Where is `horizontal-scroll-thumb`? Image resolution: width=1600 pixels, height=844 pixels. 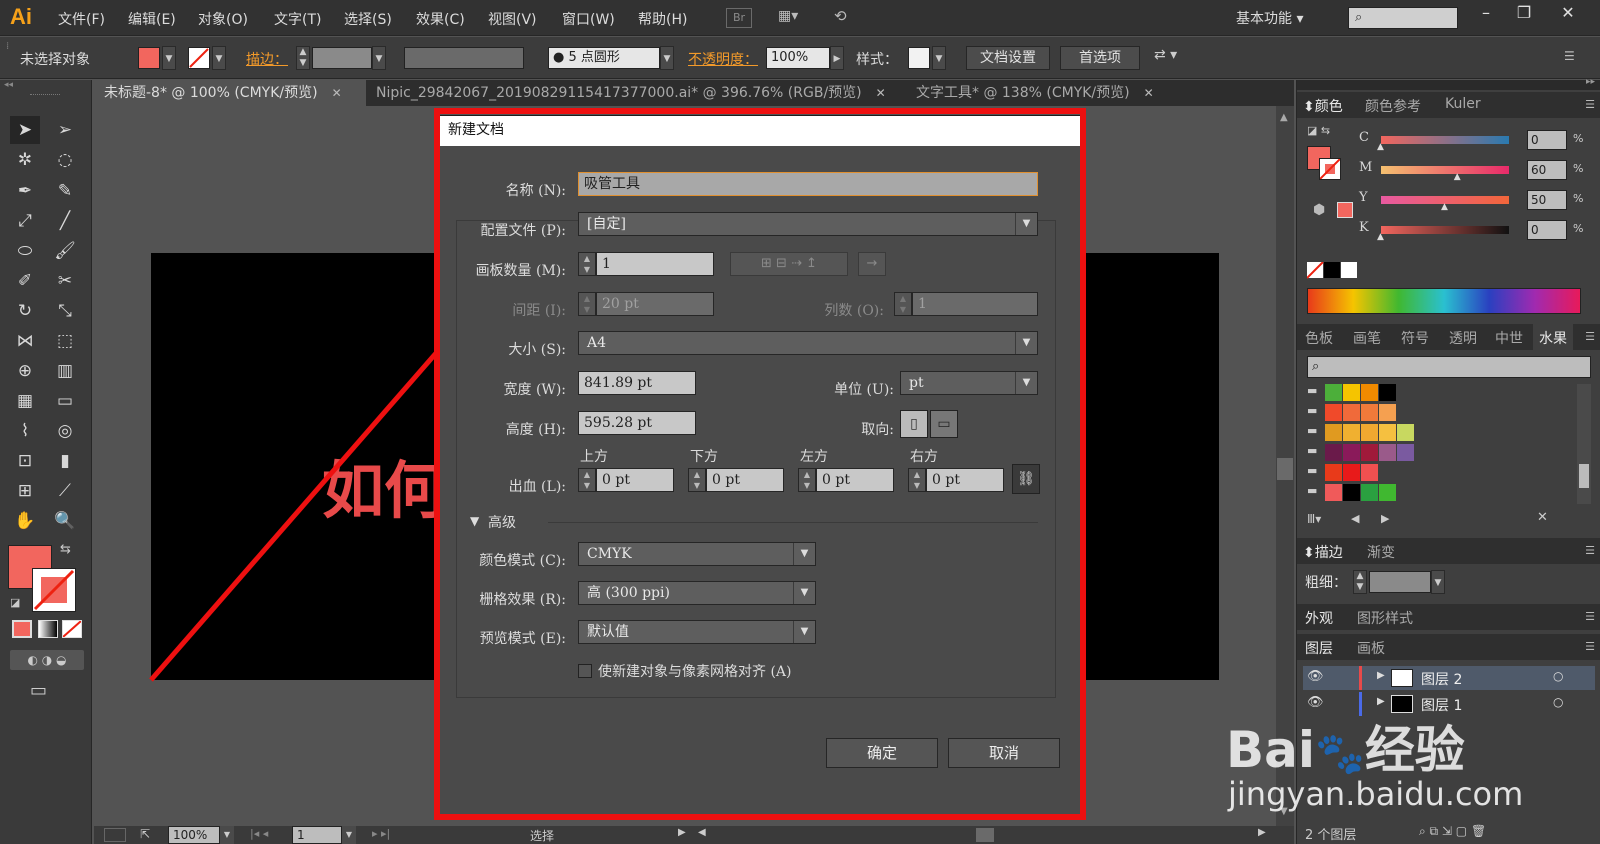
horizontal-scroll-thumb is located at coordinates (985, 835).